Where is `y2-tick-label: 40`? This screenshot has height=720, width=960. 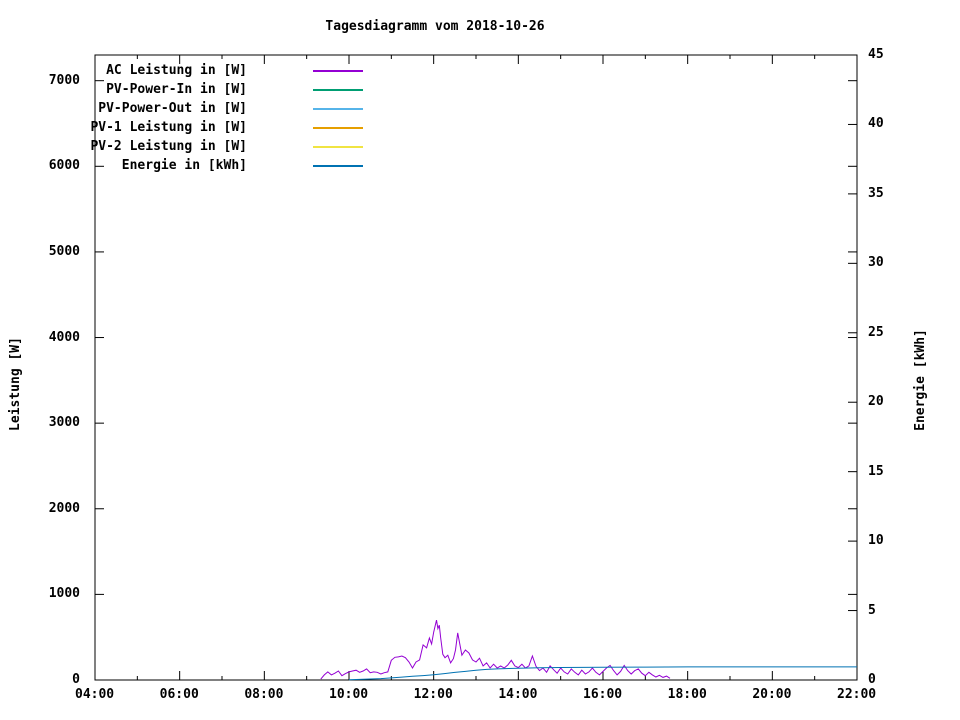 y2-tick-label: 40 is located at coordinates (876, 124).